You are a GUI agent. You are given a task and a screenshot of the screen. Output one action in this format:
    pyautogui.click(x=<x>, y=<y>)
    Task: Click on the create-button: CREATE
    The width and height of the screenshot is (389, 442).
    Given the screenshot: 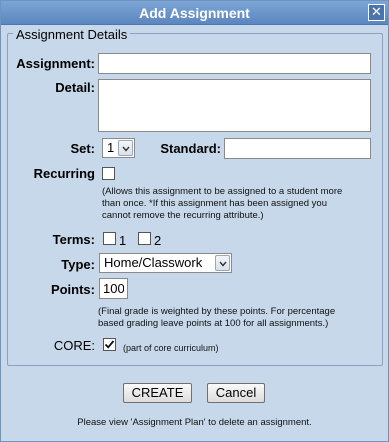 What is the action you would take?
    pyautogui.click(x=157, y=393)
    